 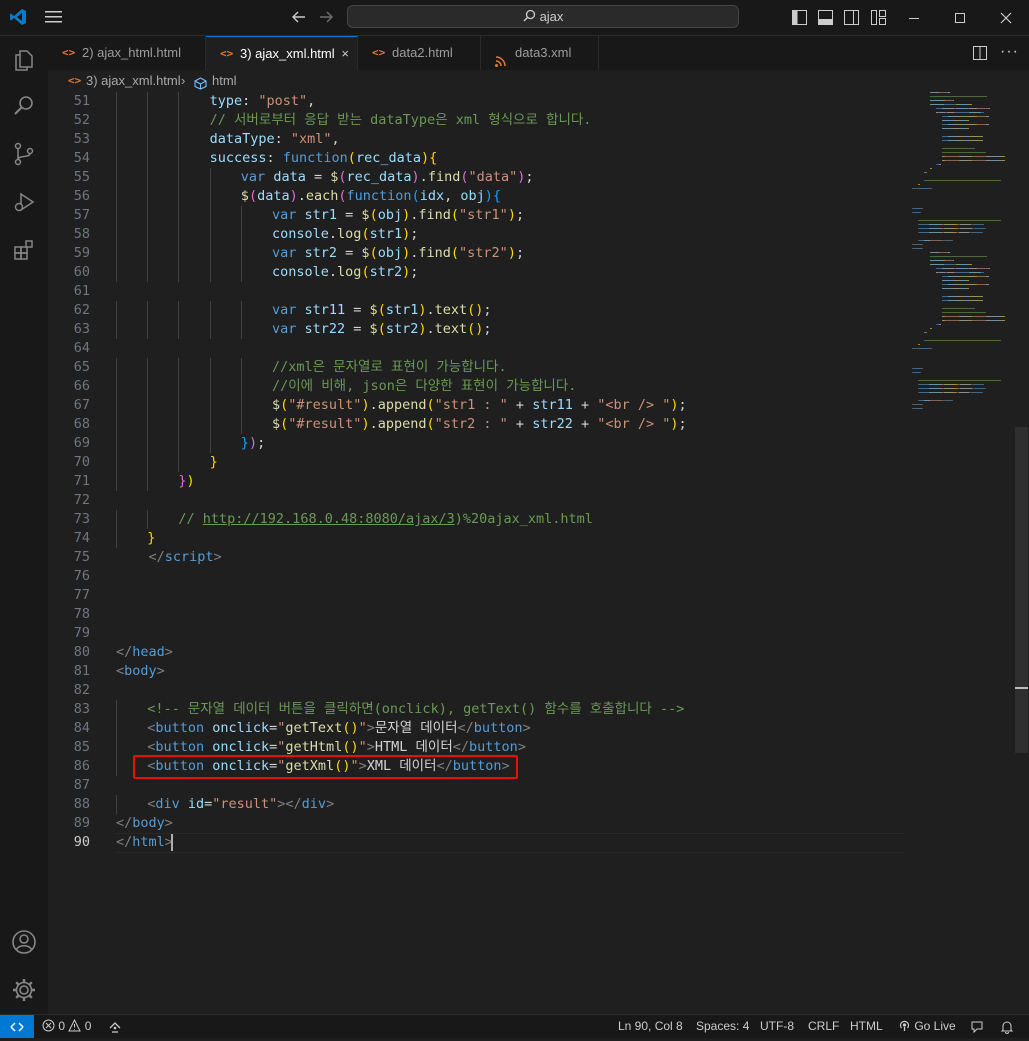 What do you see at coordinates (478, 291) in the screenshot?
I see `code-line: 61` at bounding box center [478, 291].